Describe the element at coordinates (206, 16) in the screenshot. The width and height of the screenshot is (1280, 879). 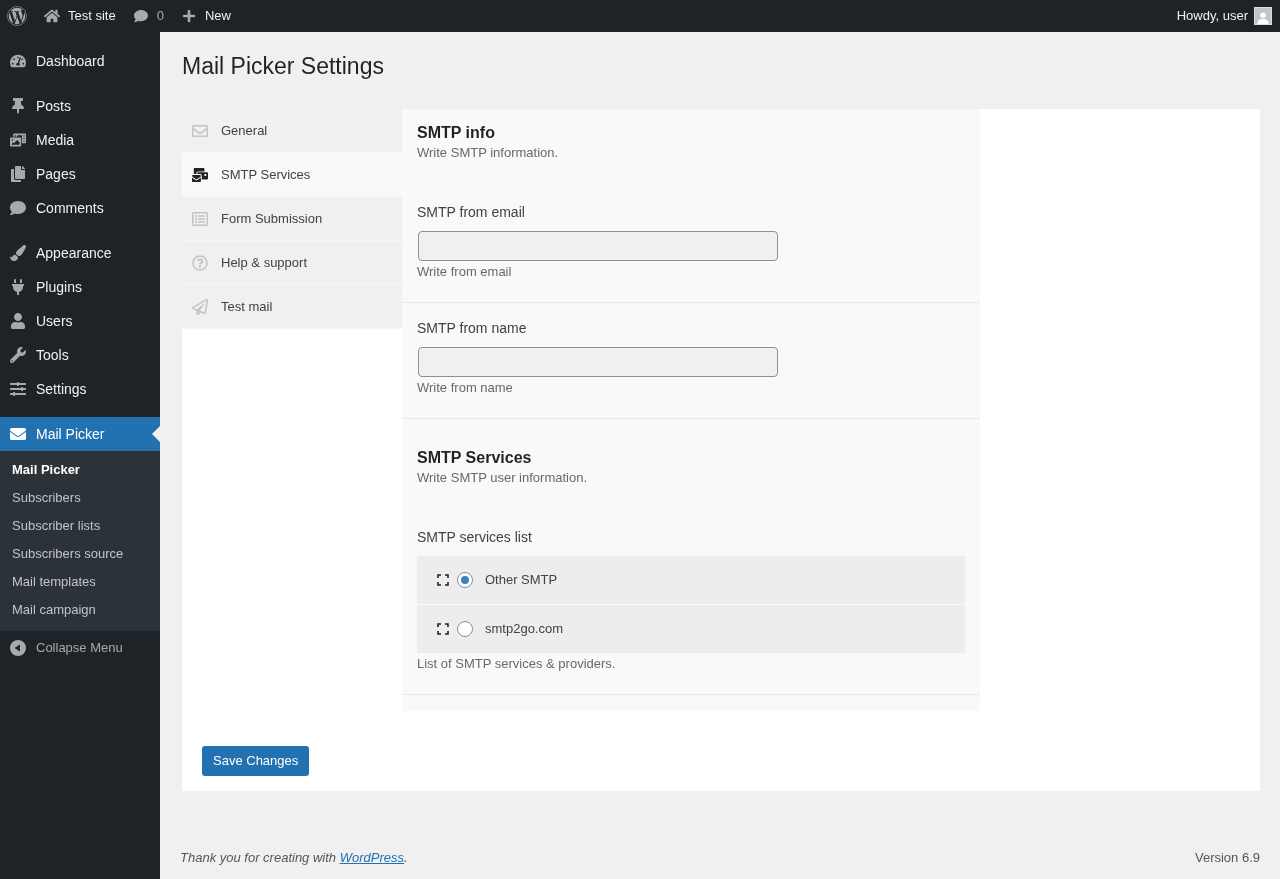
I see `new-content-link: New` at that location.